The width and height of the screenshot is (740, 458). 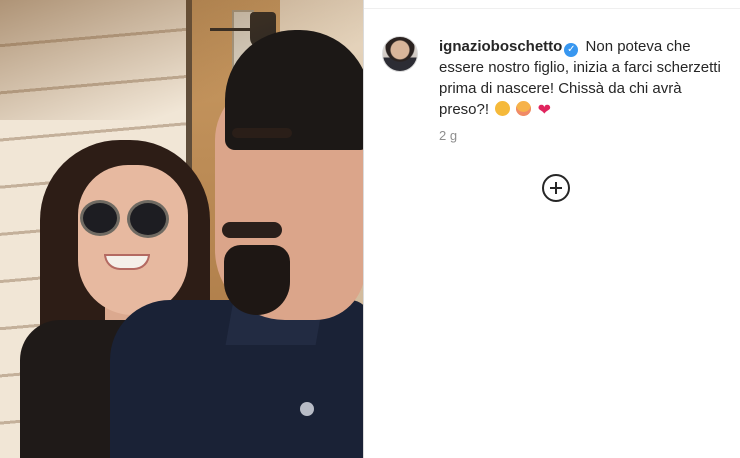 I want to click on thinking-face-emoji, so click(x=503, y=108).